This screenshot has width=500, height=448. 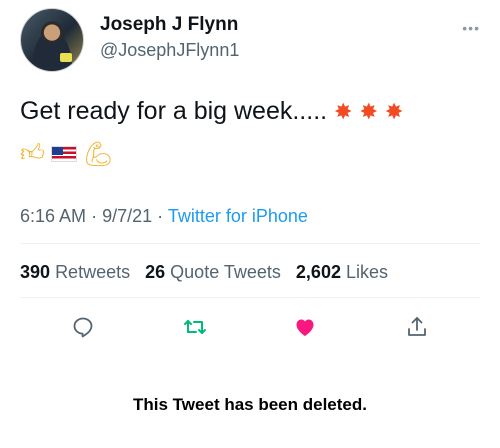 I want to click on quotes-count: 26, so click(x=155, y=272).